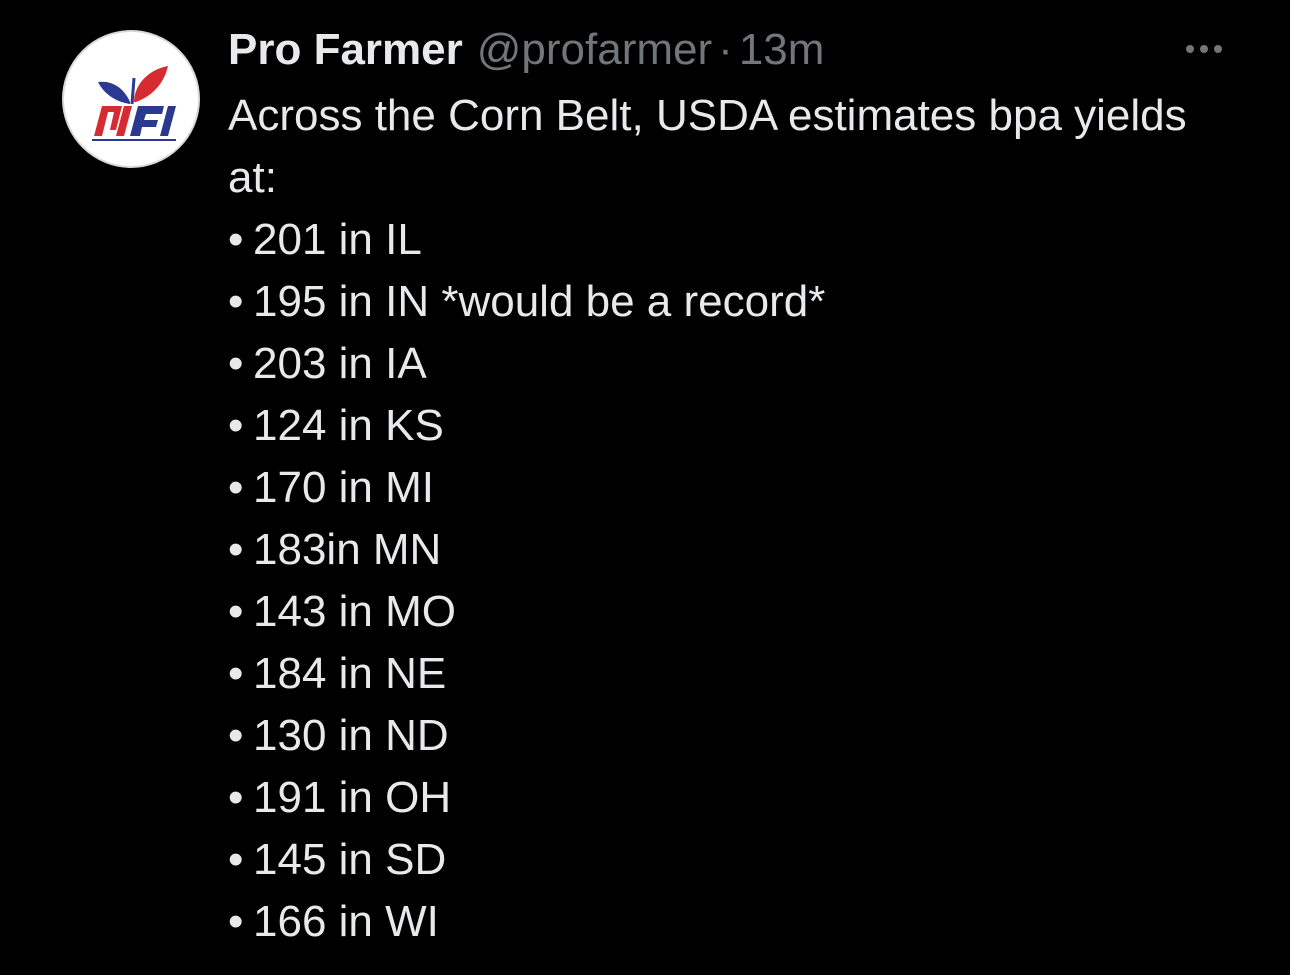 This screenshot has width=1290, height=975. Describe the element at coordinates (351, 735) in the screenshot. I see `list-item-text: 130 in ND` at that location.